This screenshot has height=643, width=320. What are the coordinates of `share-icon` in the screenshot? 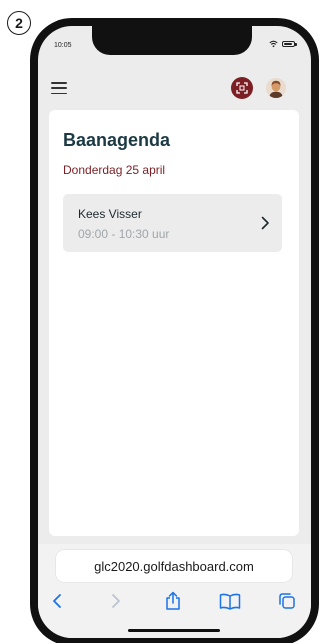 It's located at (173, 600).